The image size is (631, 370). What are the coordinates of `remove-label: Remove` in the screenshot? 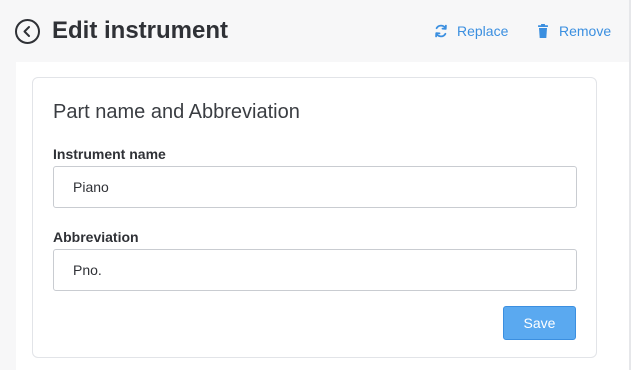 It's located at (585, 31).